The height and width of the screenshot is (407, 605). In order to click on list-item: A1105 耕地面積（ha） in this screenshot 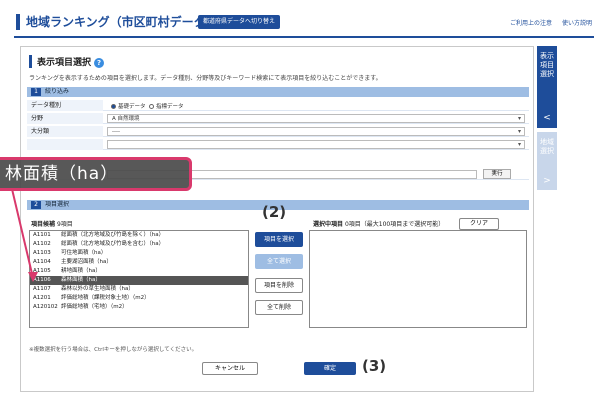, I will do `click(139, 271)`.